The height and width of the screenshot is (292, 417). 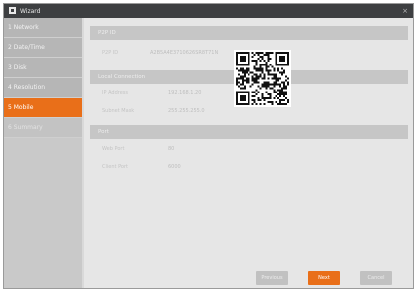 What do you see at coordinates (208, 11) in the screenshot?
I see `title-bar: Wizard ×` at bounding box center [208, 11].